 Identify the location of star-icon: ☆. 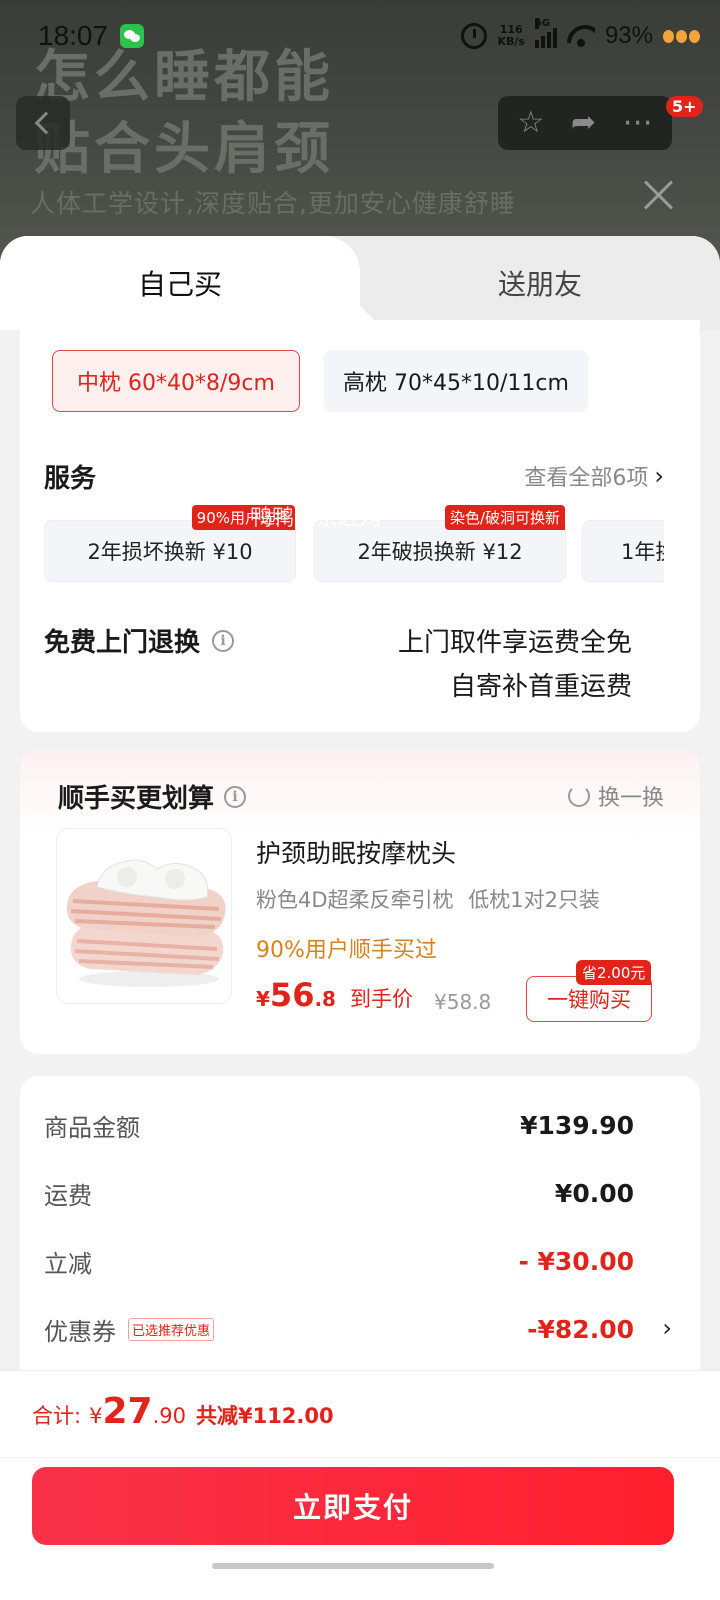
(530, 123).